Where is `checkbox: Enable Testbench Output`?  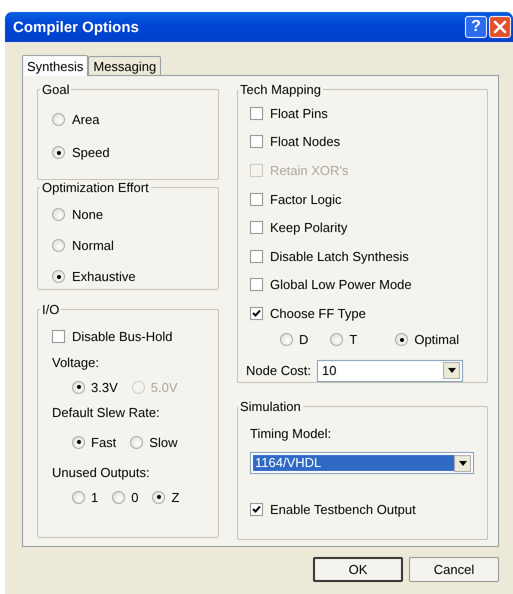
checkbox: Enable Testbench Output is located at coordinates (333, 509).